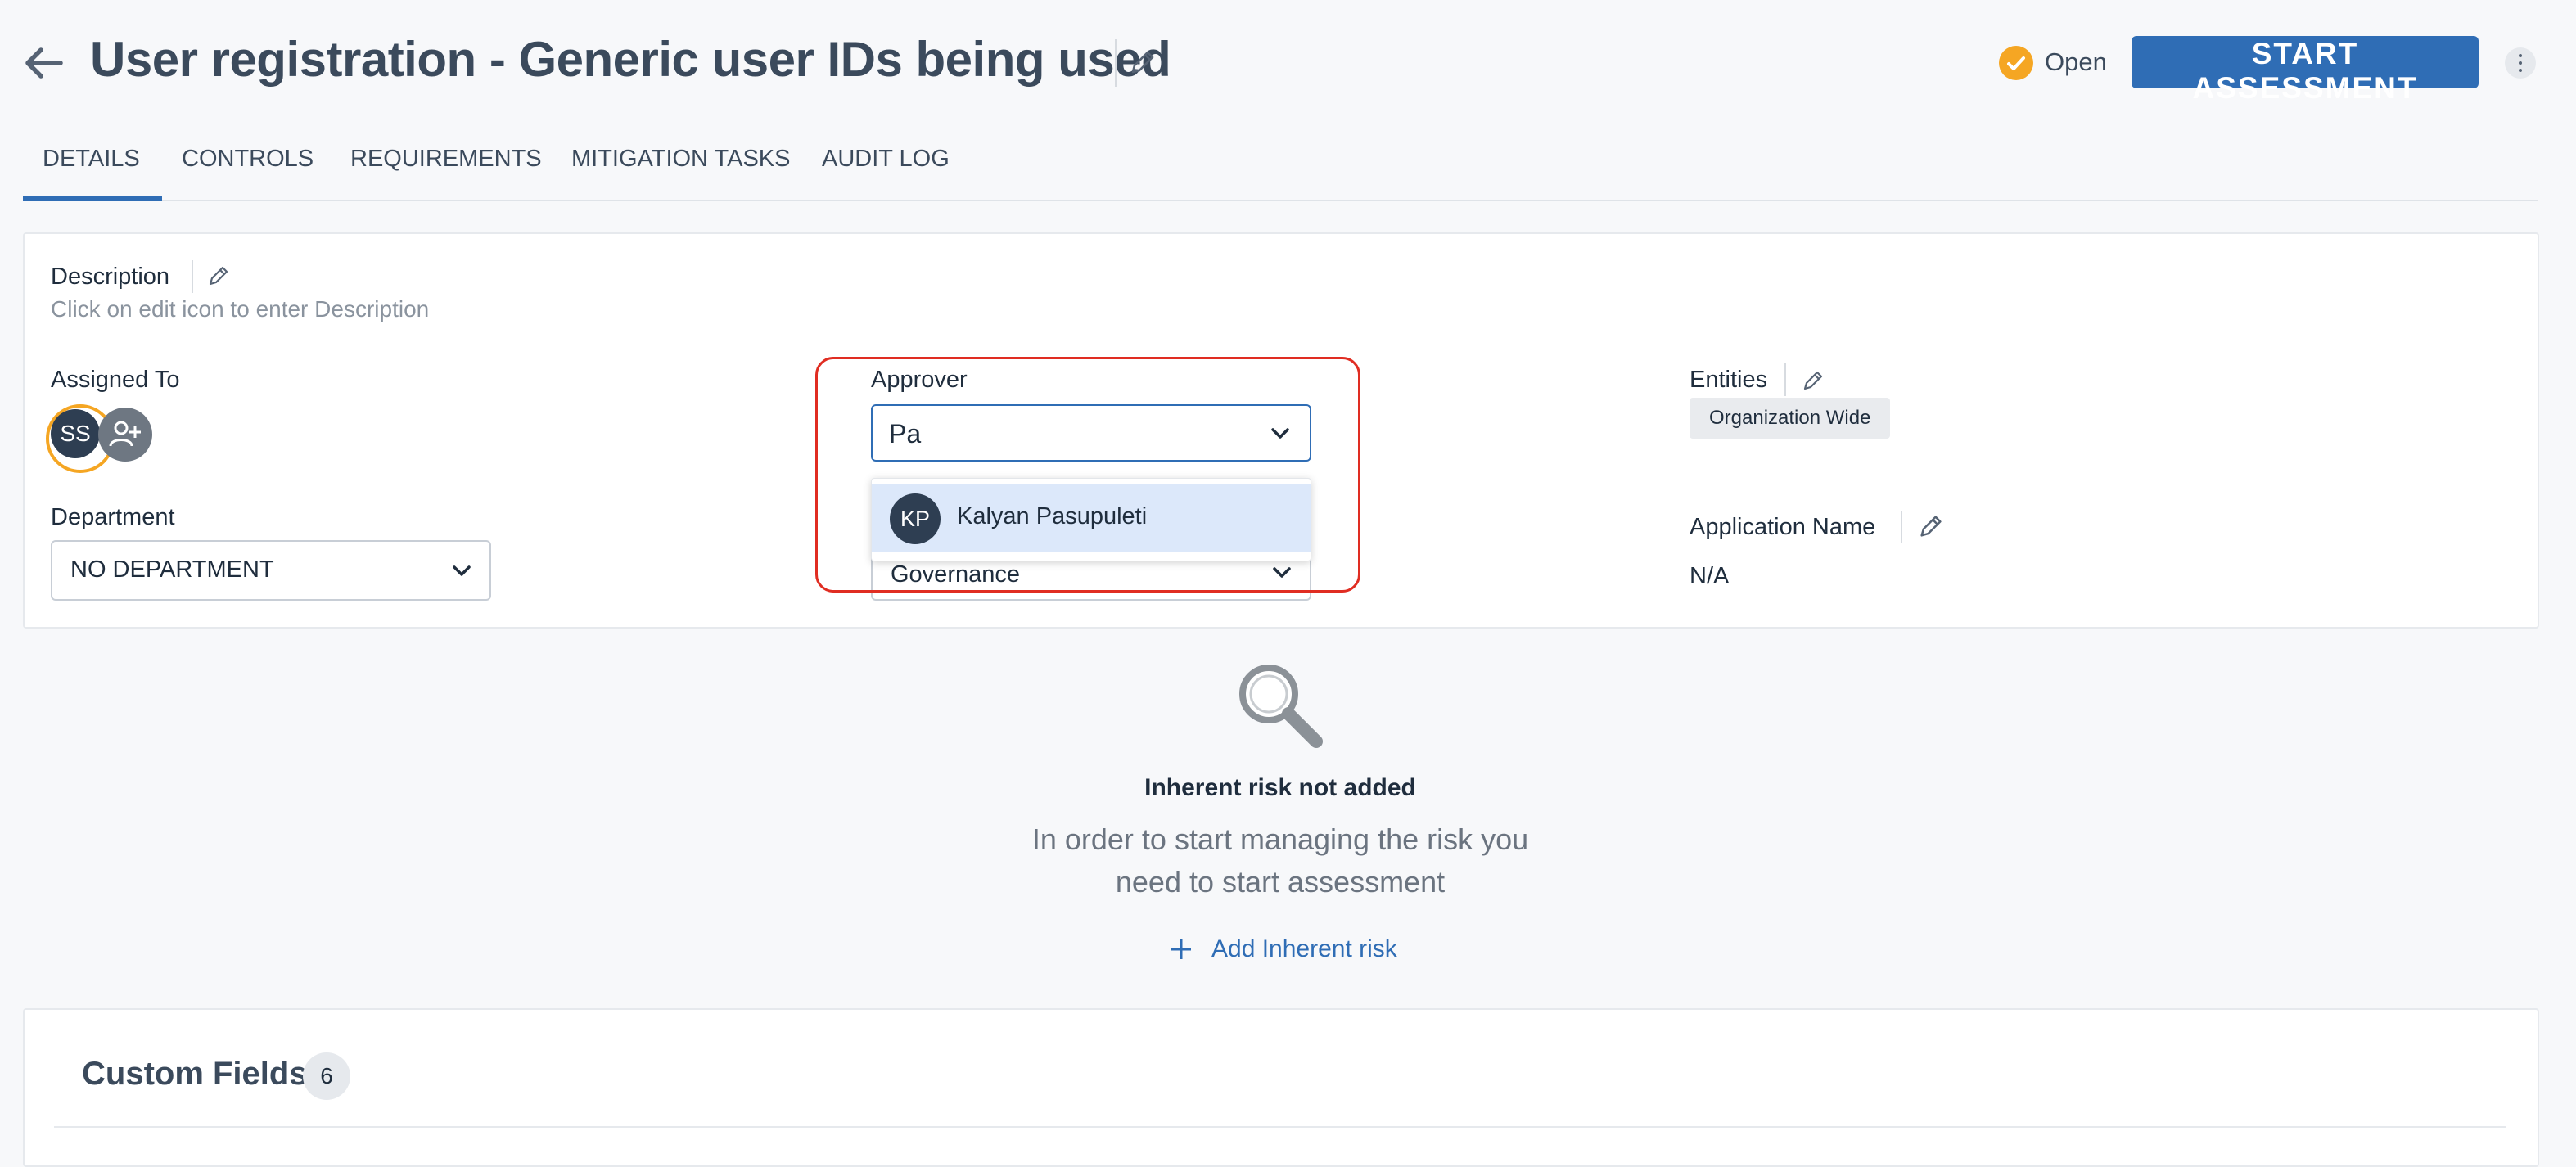 Image resolution: width=2576 pixels, height=1167 pixels. Describe the element at coordinates (1785, 379) in the screenshot. I see `entities-divider` at that location.